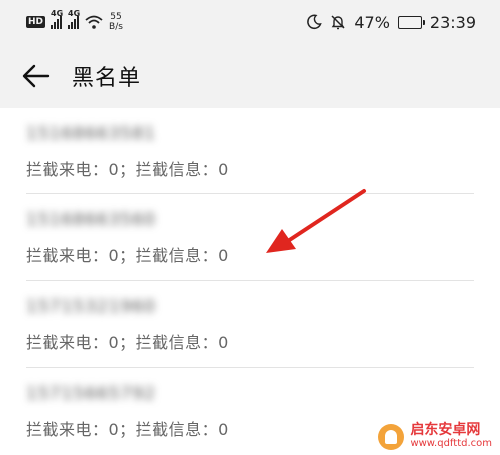 The image size is (500, 455). I want to click on wifi-icon, so click(94, 22).